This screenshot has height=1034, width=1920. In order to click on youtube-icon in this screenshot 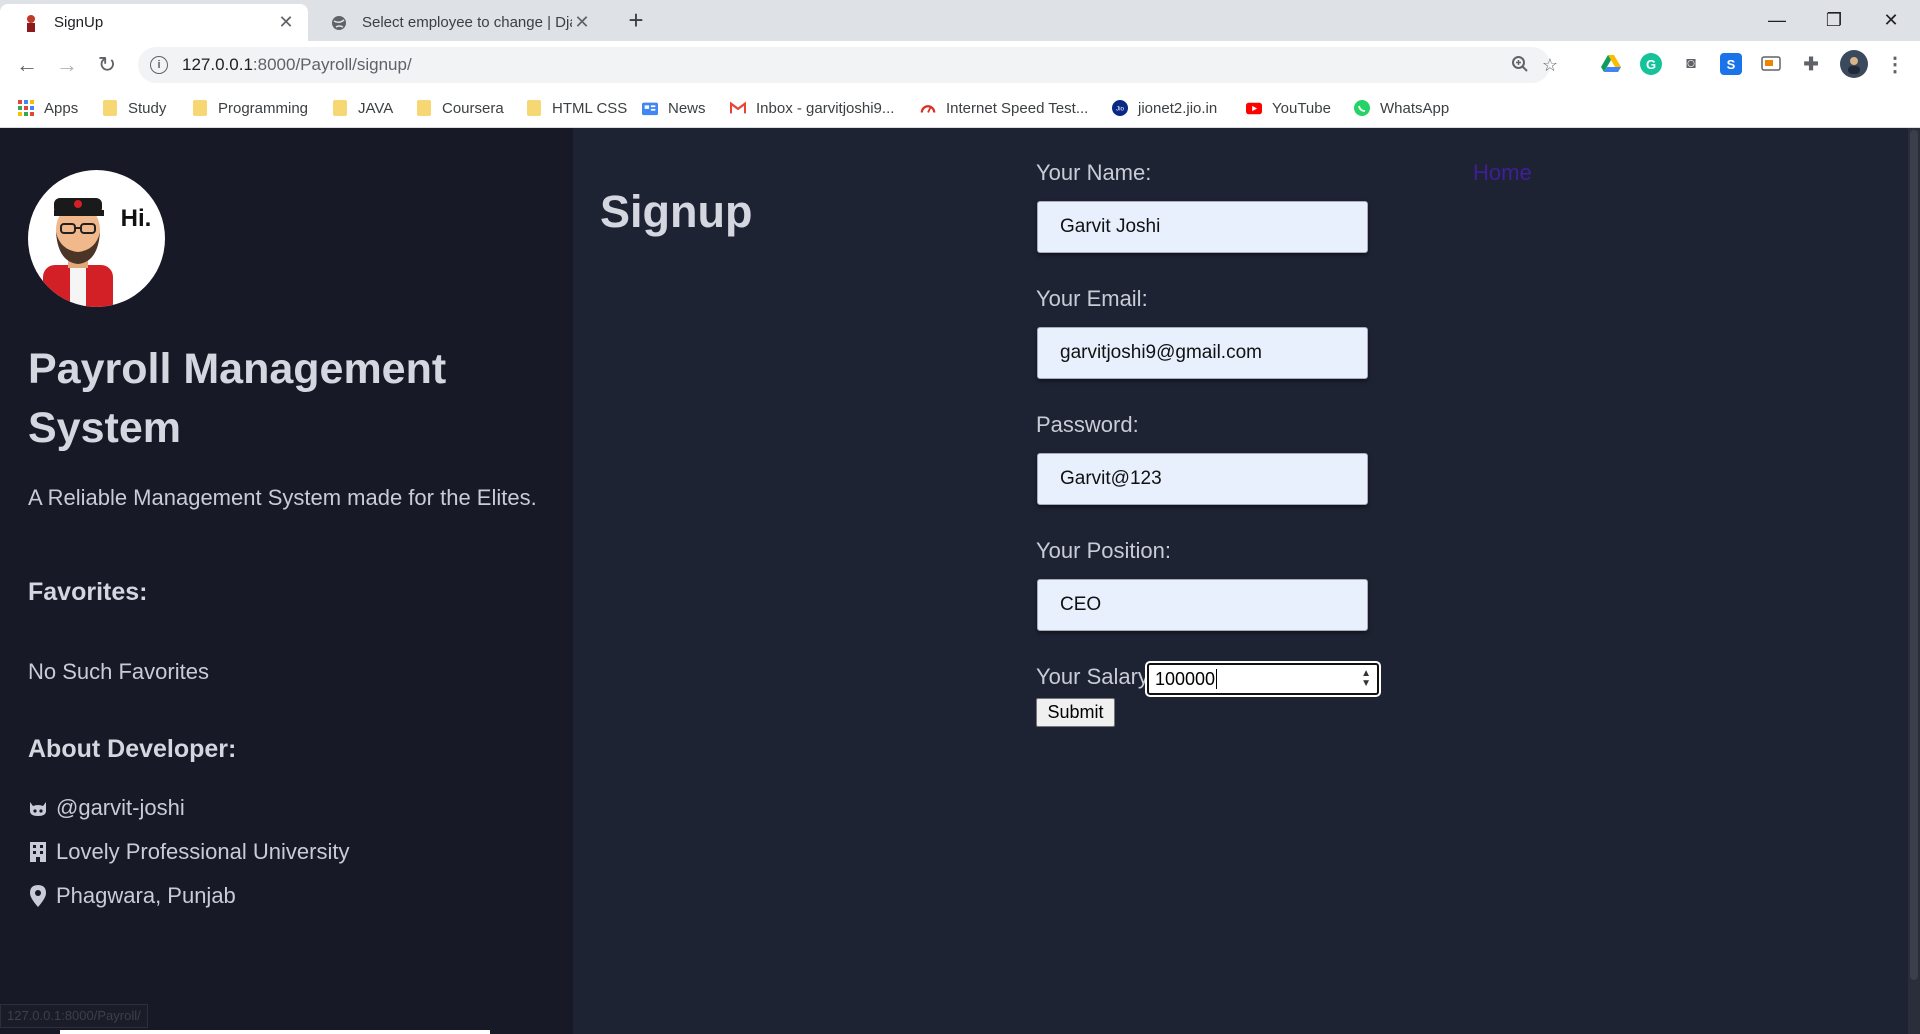, I will do `click(1254, 108)`.